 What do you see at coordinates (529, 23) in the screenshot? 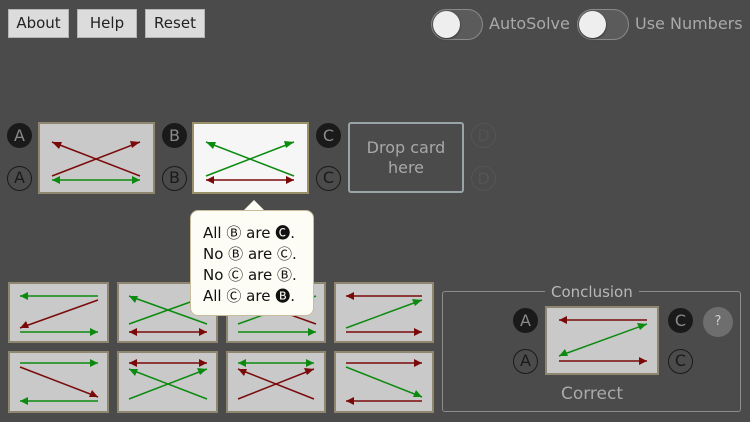
I see `autosolve-label: AutoSolve` at bounding box center [529, 23].